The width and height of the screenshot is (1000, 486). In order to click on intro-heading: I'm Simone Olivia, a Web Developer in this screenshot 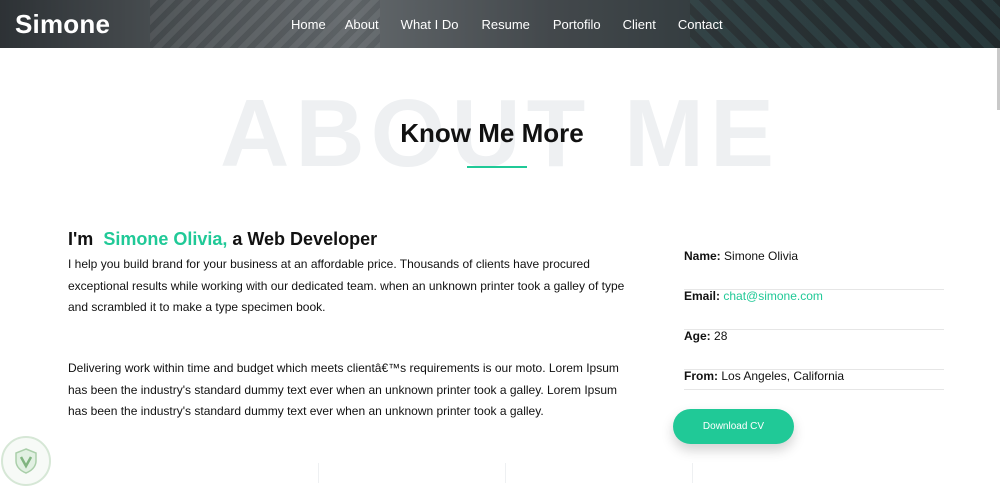, I will do `click(222, 239)`.